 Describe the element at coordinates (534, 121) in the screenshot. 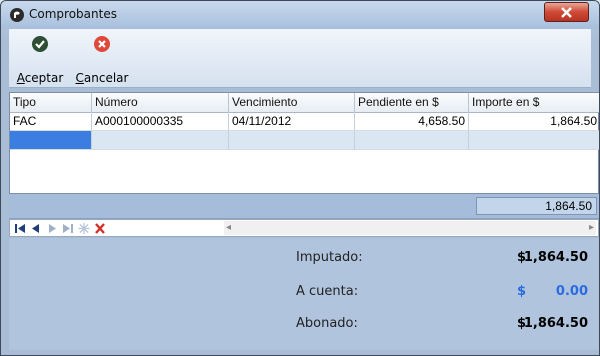

I see `cell-importe: 1,864.50` at that location.